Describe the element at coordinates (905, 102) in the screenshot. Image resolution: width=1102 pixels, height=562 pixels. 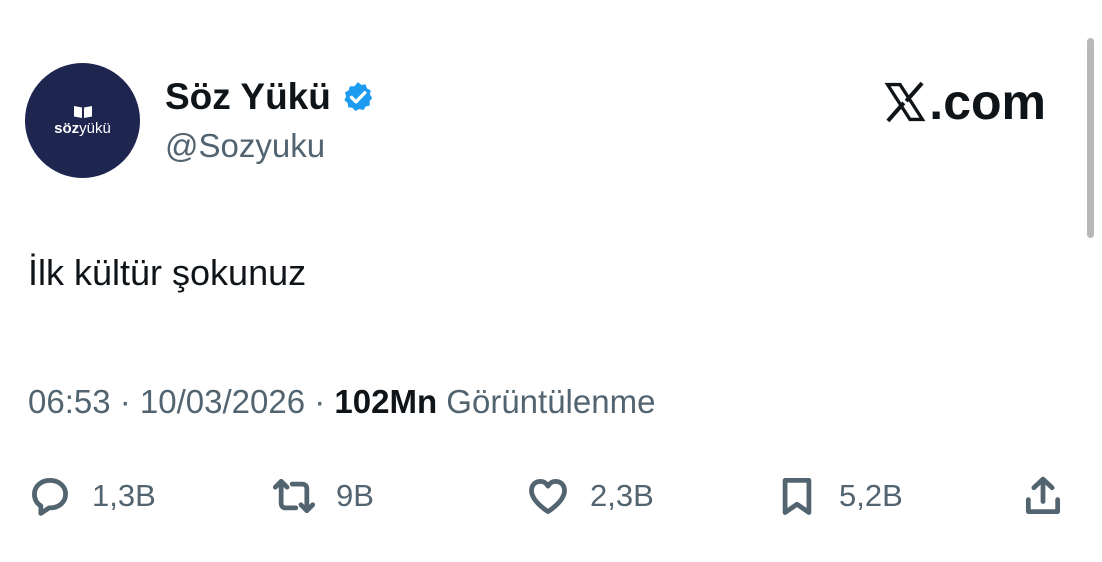
I see `x-logo-icon` at that location.